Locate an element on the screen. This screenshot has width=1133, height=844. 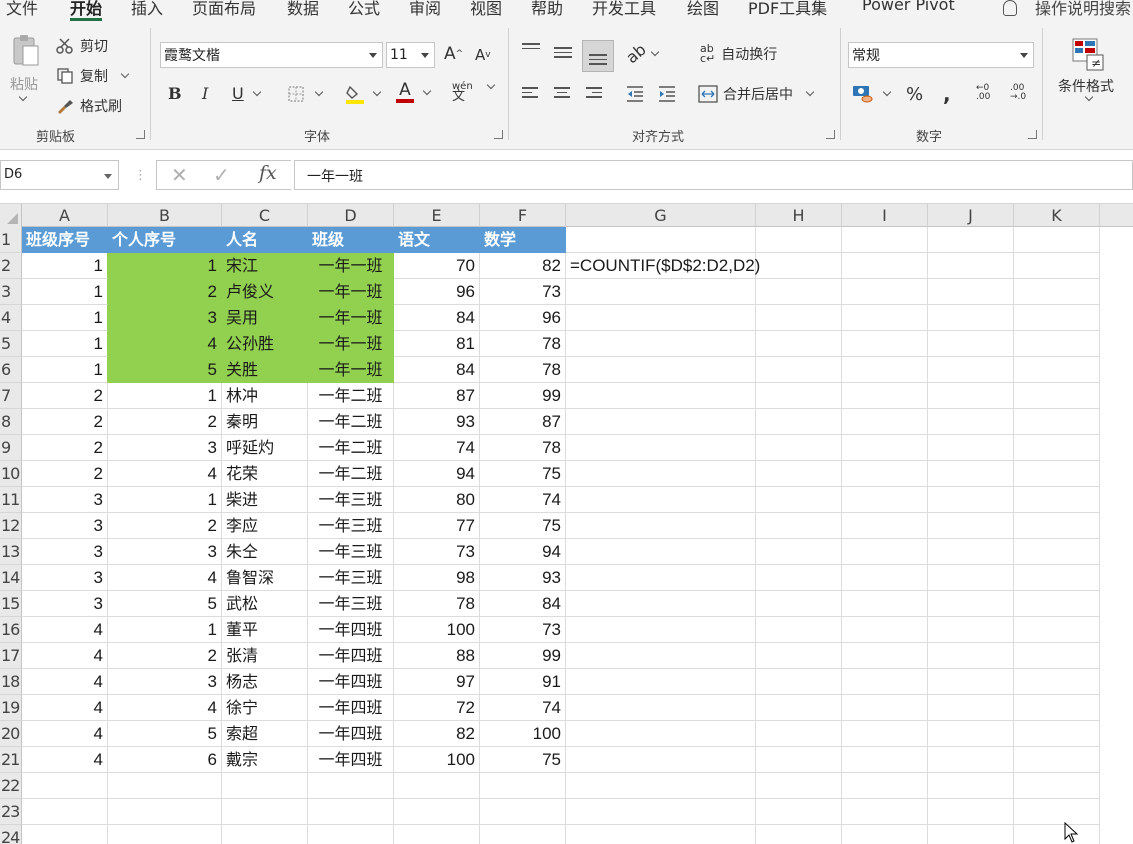
column-header-g: G is located at coordinates (661, 215).